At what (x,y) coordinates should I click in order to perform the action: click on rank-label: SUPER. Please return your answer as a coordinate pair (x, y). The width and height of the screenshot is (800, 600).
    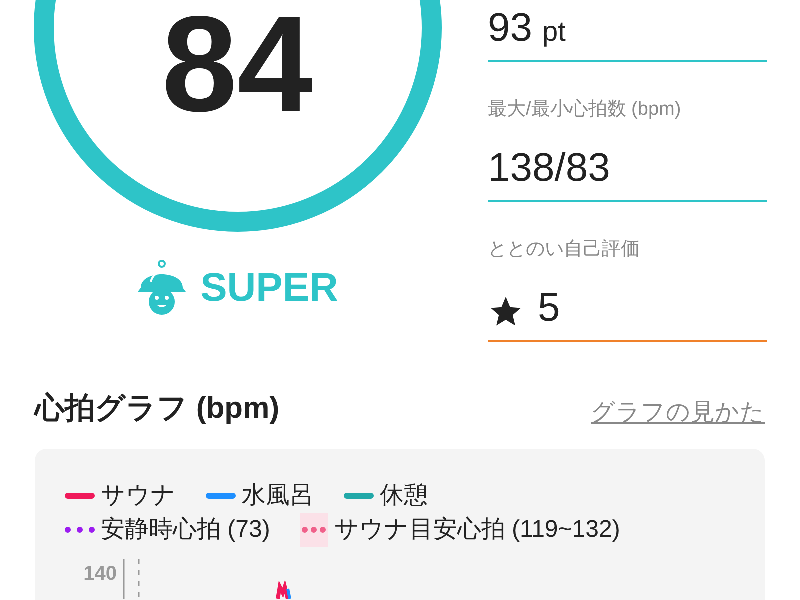
    Looking at the image, I should click on (269, 288).